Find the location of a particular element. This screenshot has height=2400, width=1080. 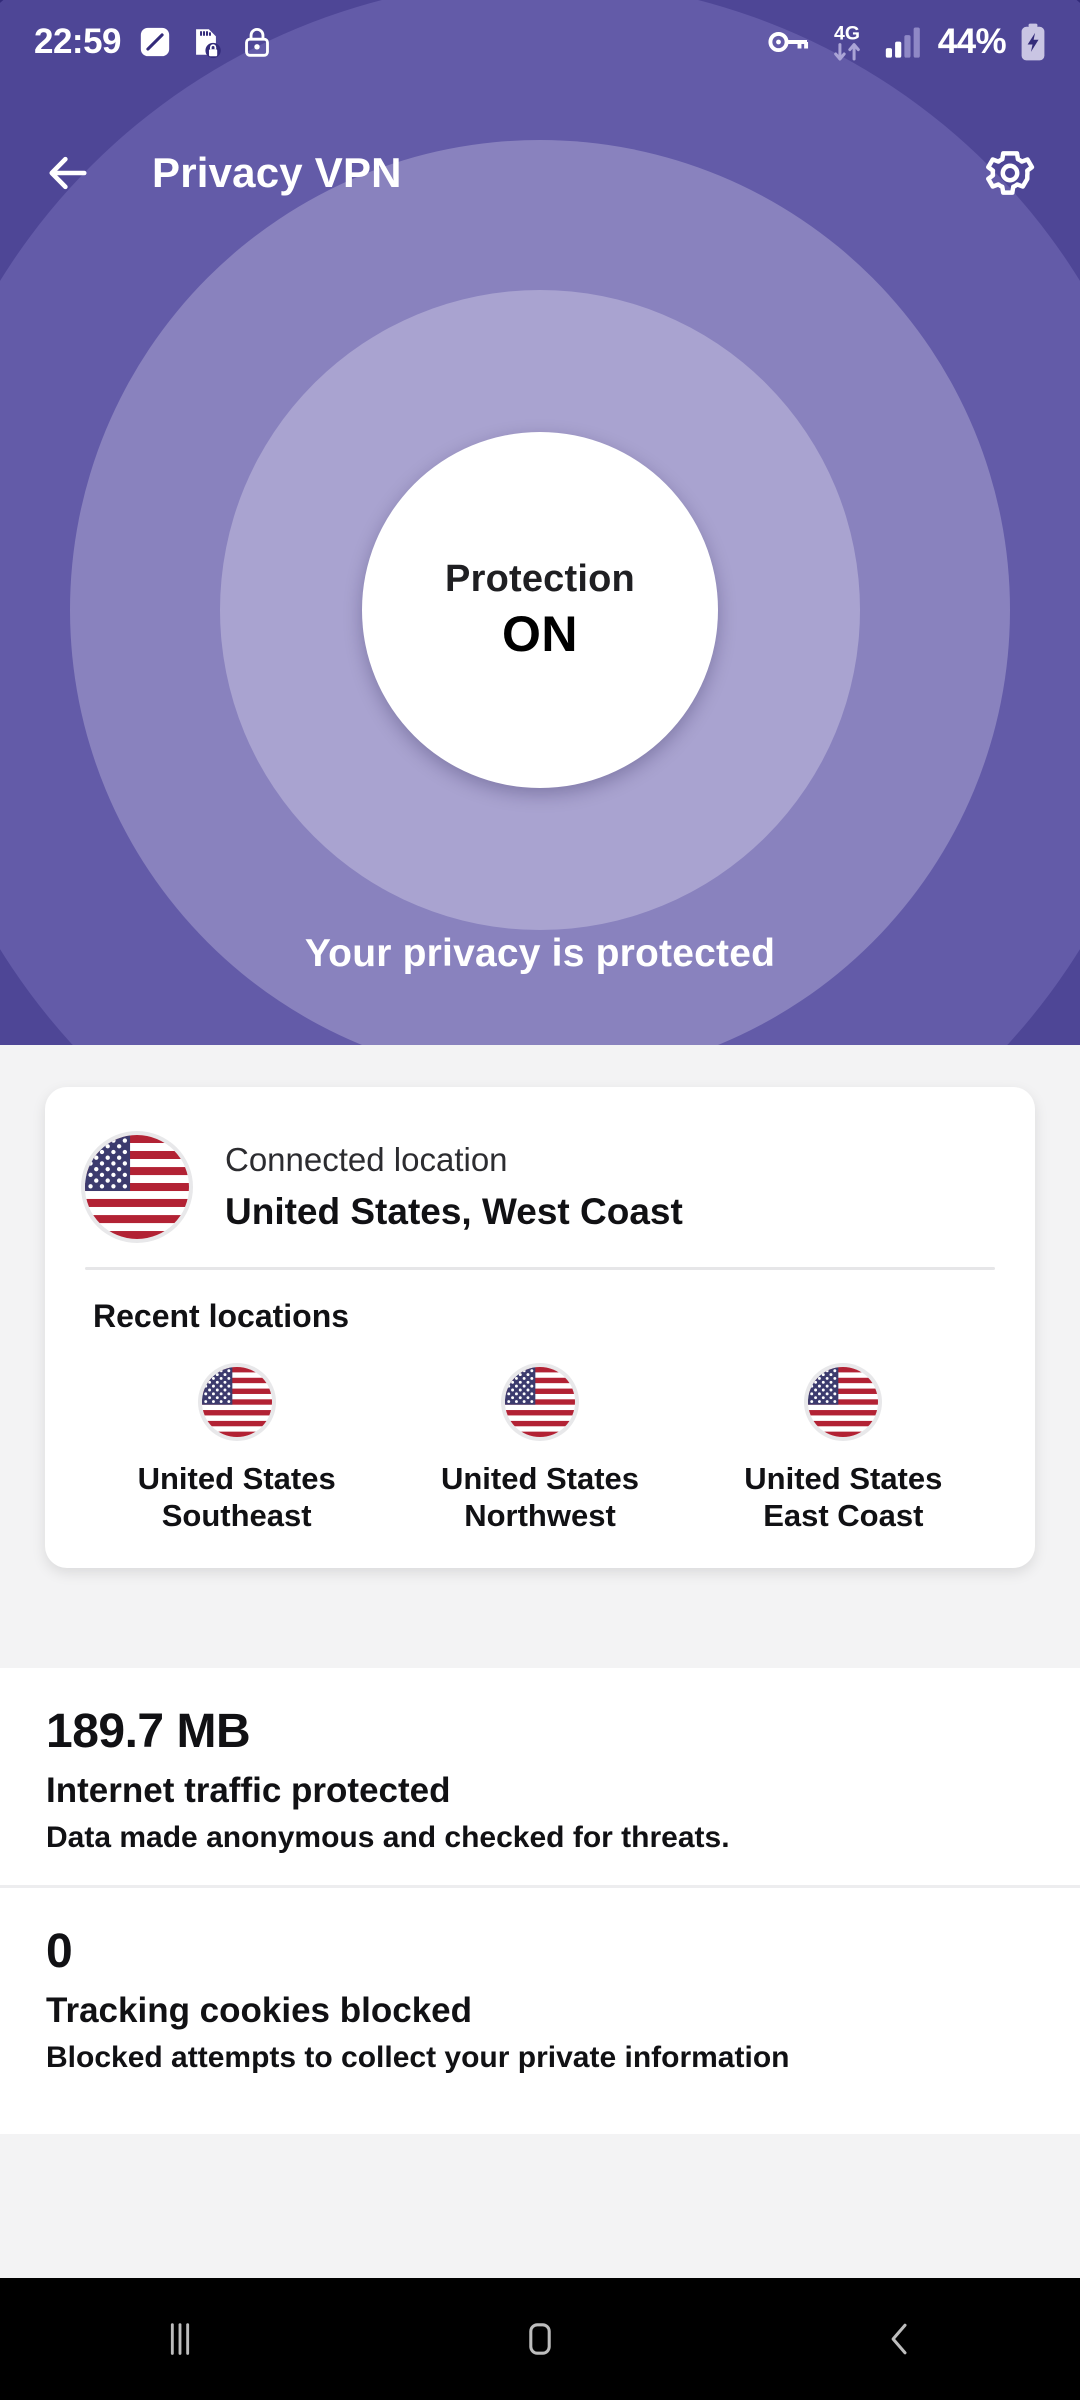

status-bar-left: 22:59 is located at coordinates (154, 42).